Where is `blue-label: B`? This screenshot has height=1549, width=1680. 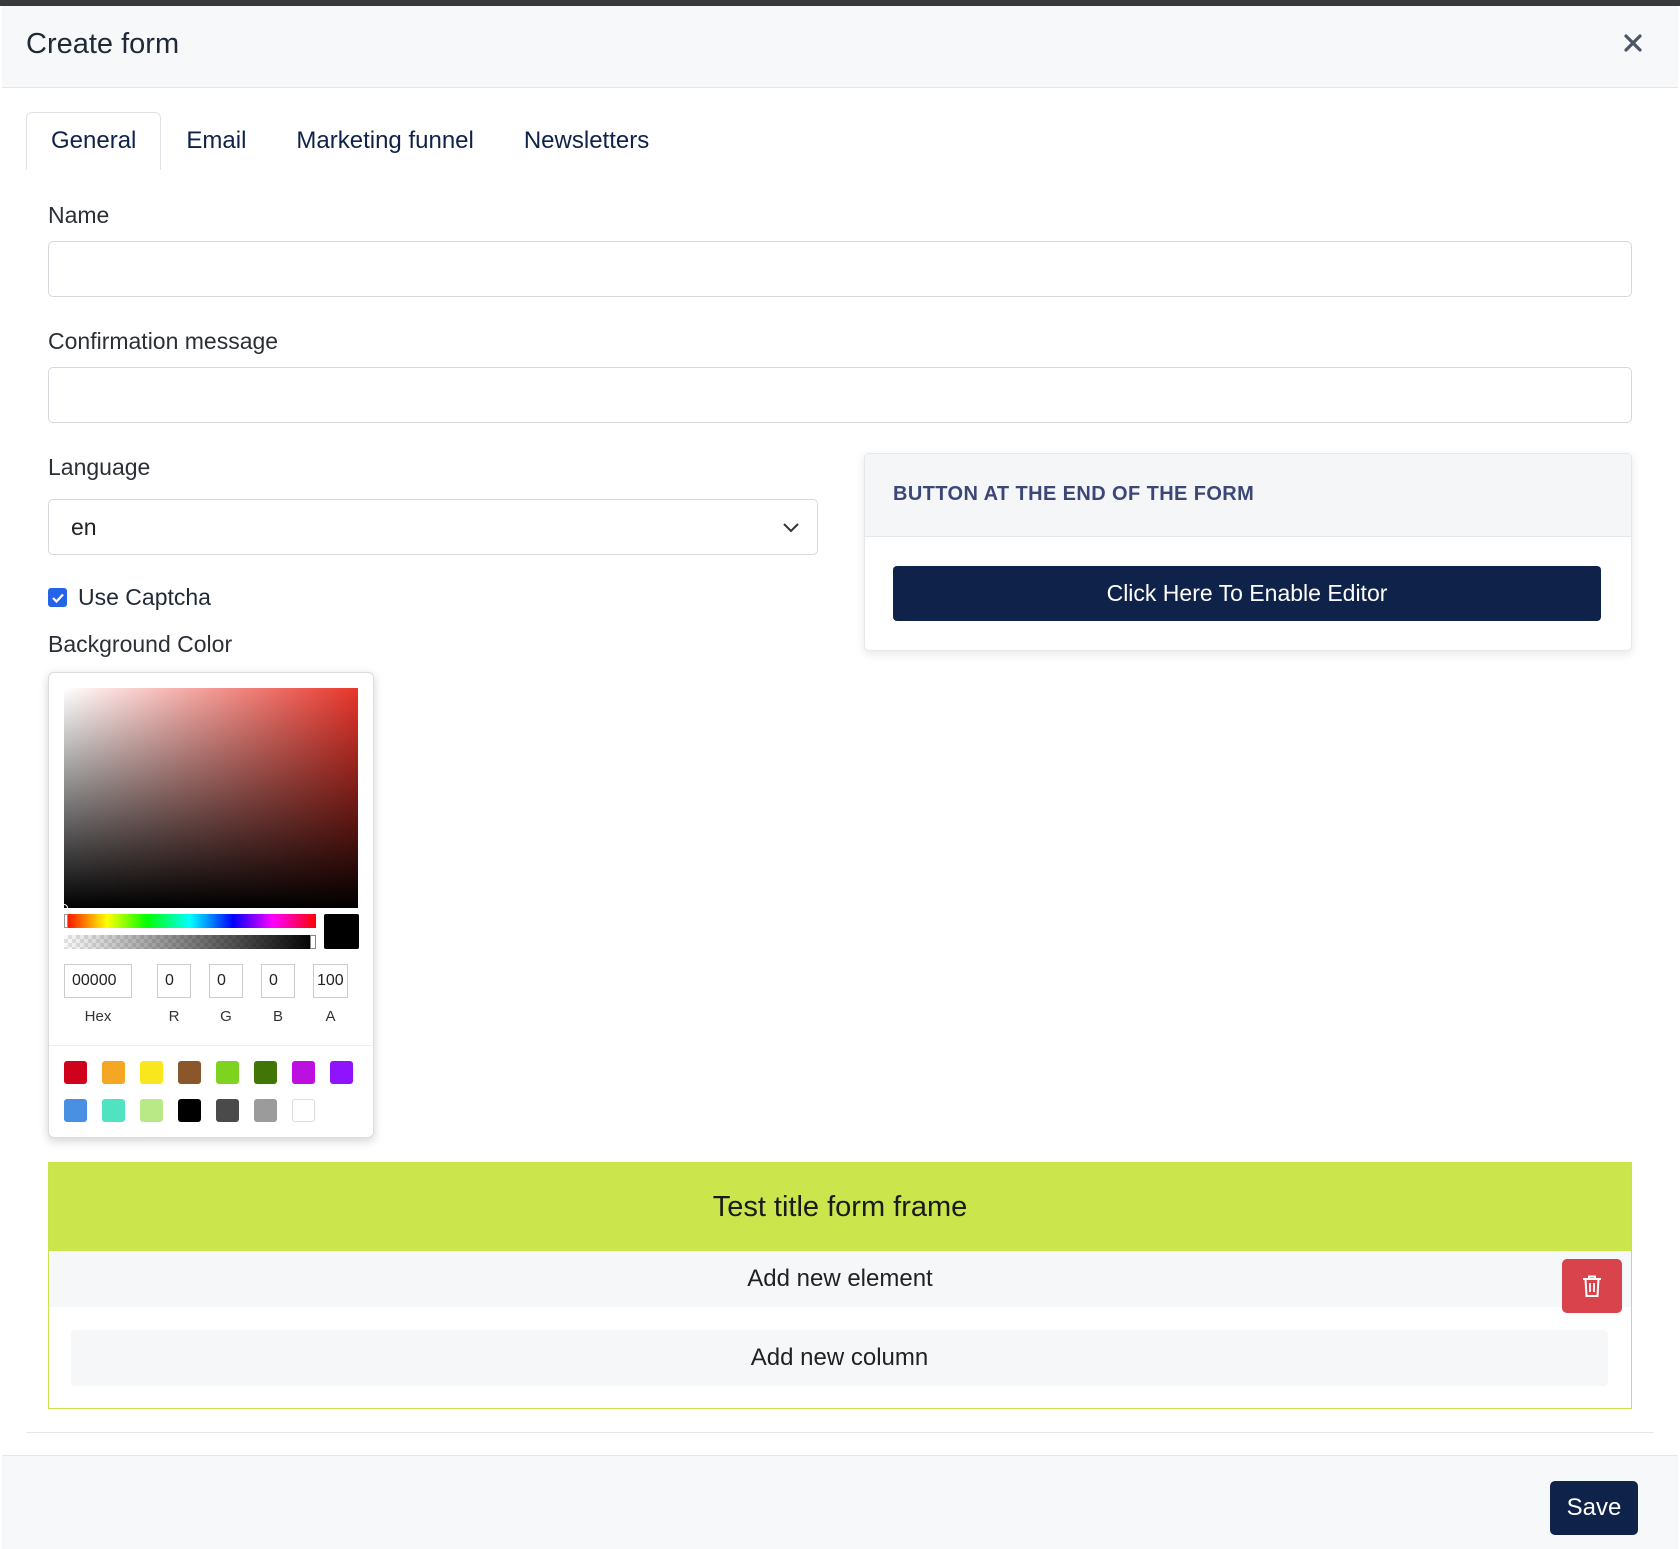
blue-label: B is located at coordinates (277, 1016).